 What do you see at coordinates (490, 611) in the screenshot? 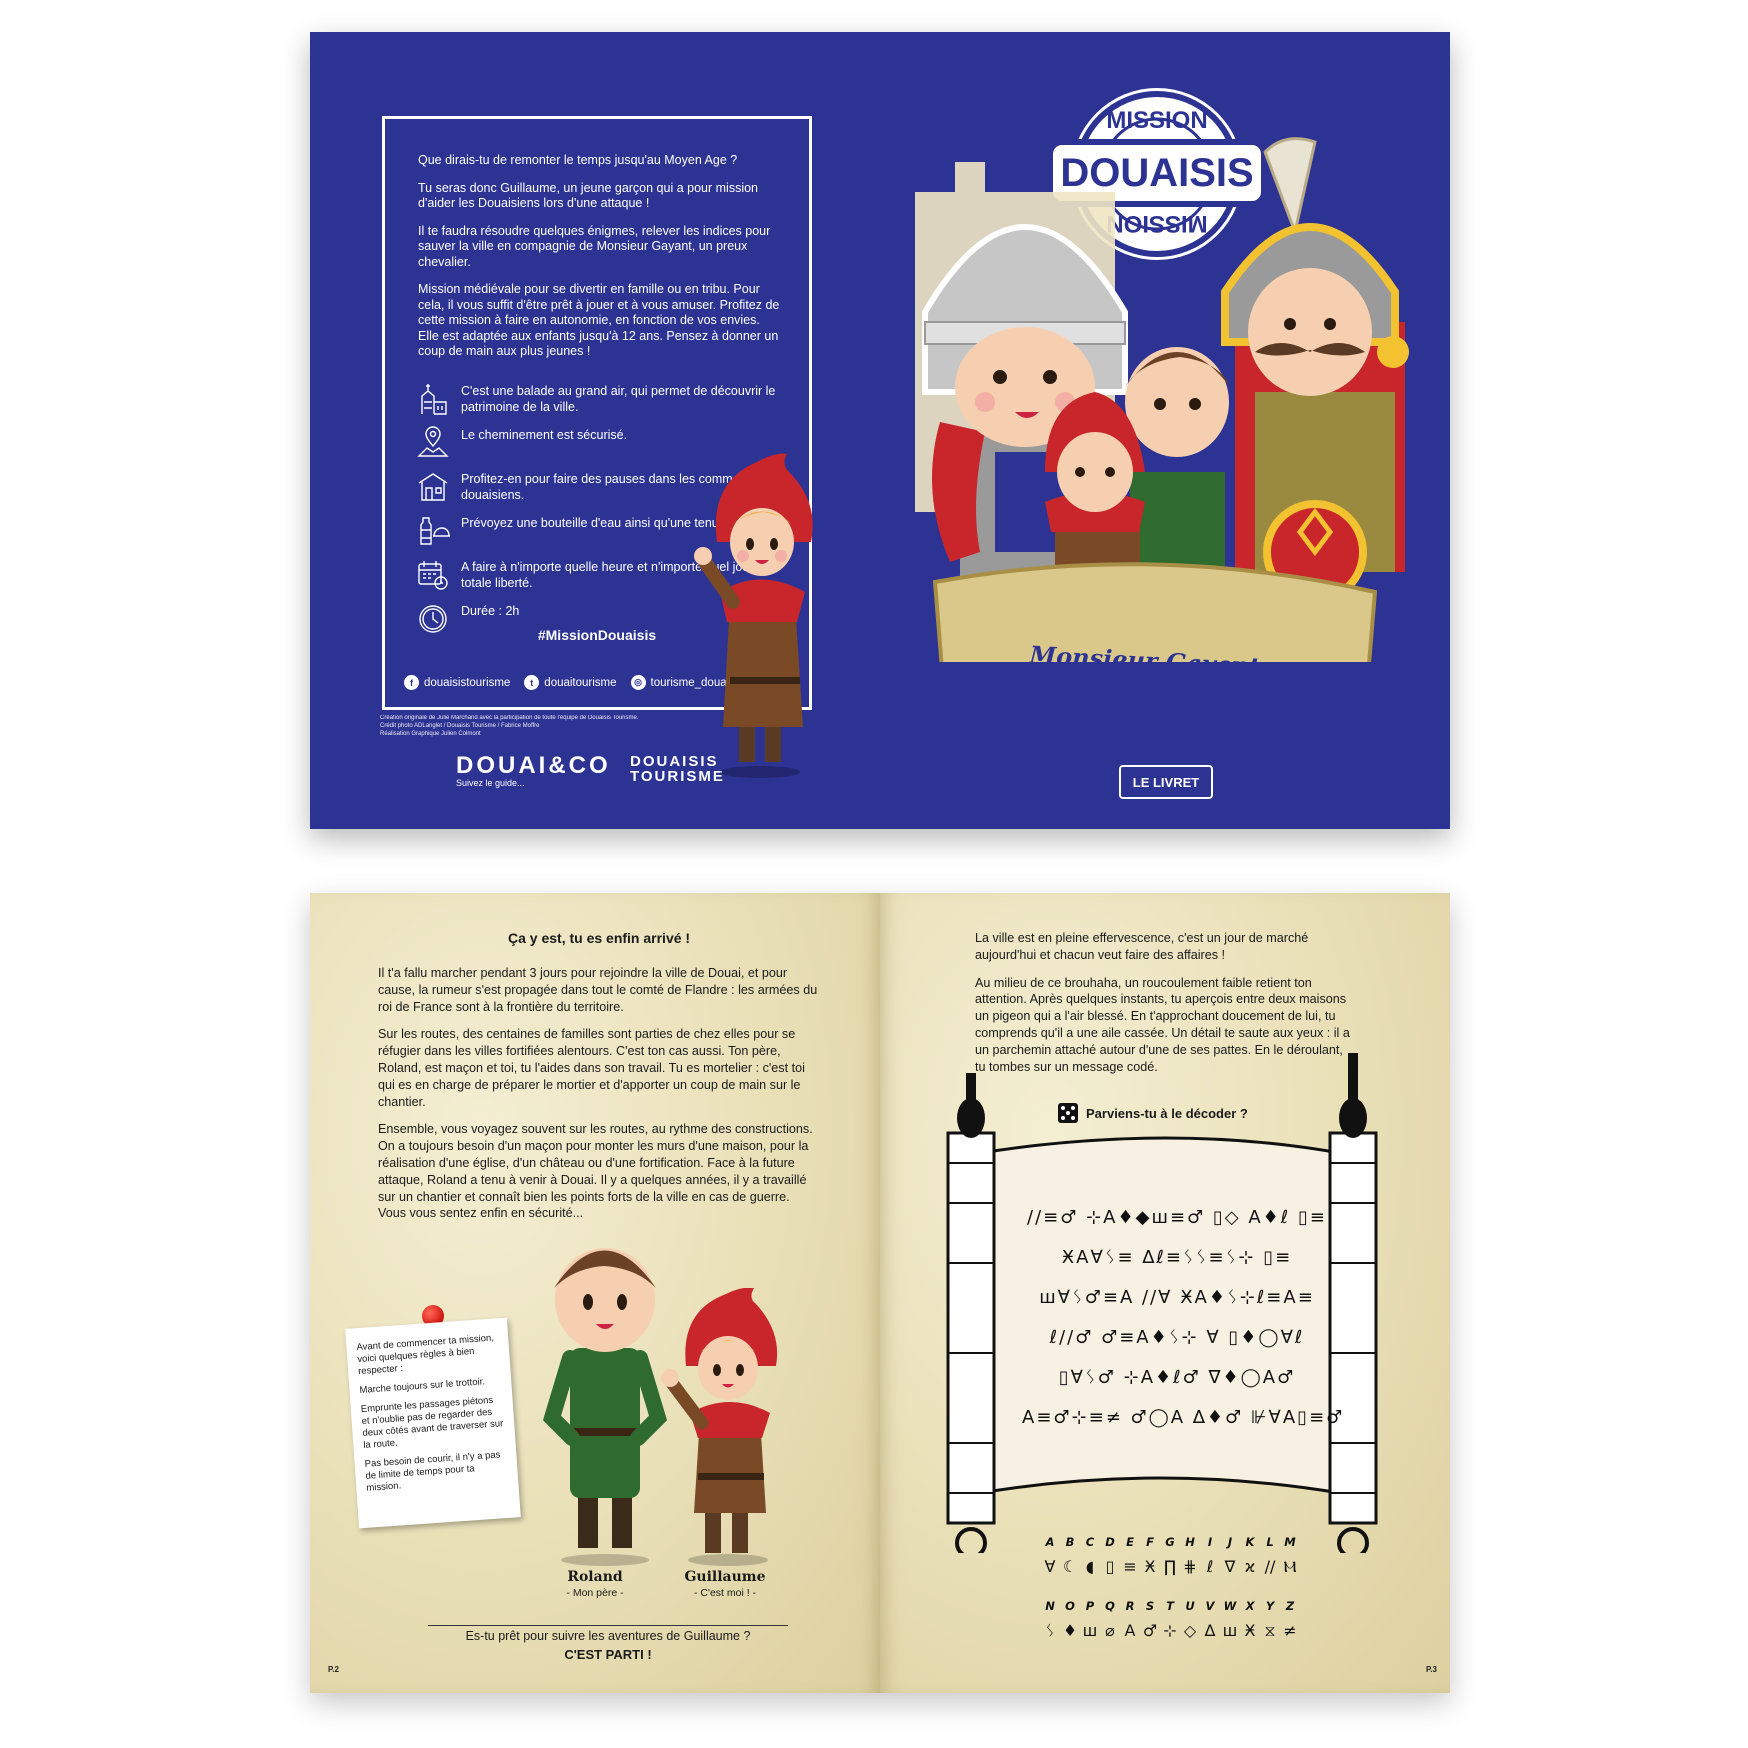
I see `feature-text: Durée : 2h` at bounding box center [490, 611].